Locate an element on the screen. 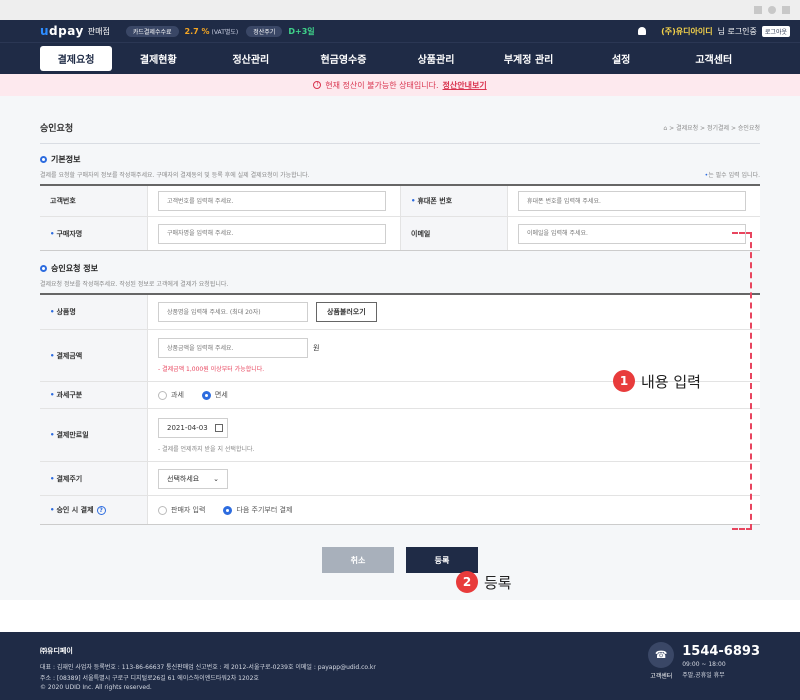  nav-cash-receipt: 현금영수증 is located at coordinates (343, 58).